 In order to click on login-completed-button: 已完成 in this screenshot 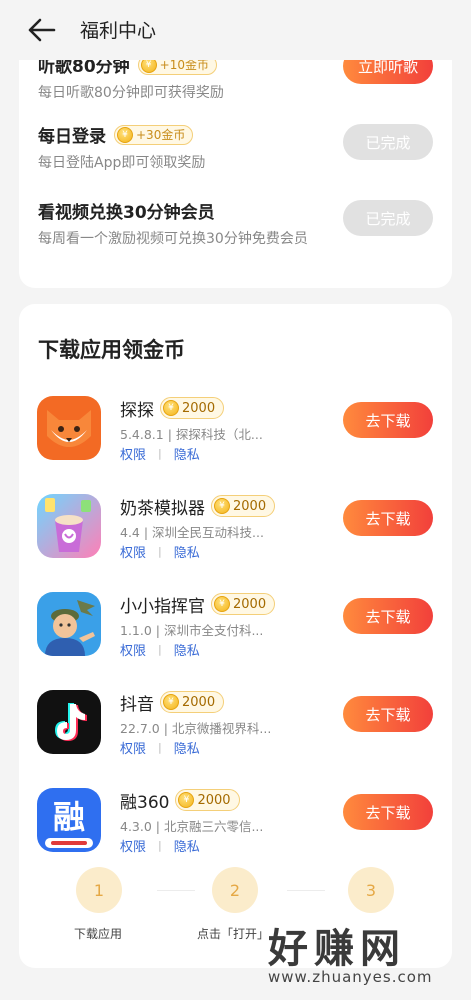, I will do `click(388, 142)`.